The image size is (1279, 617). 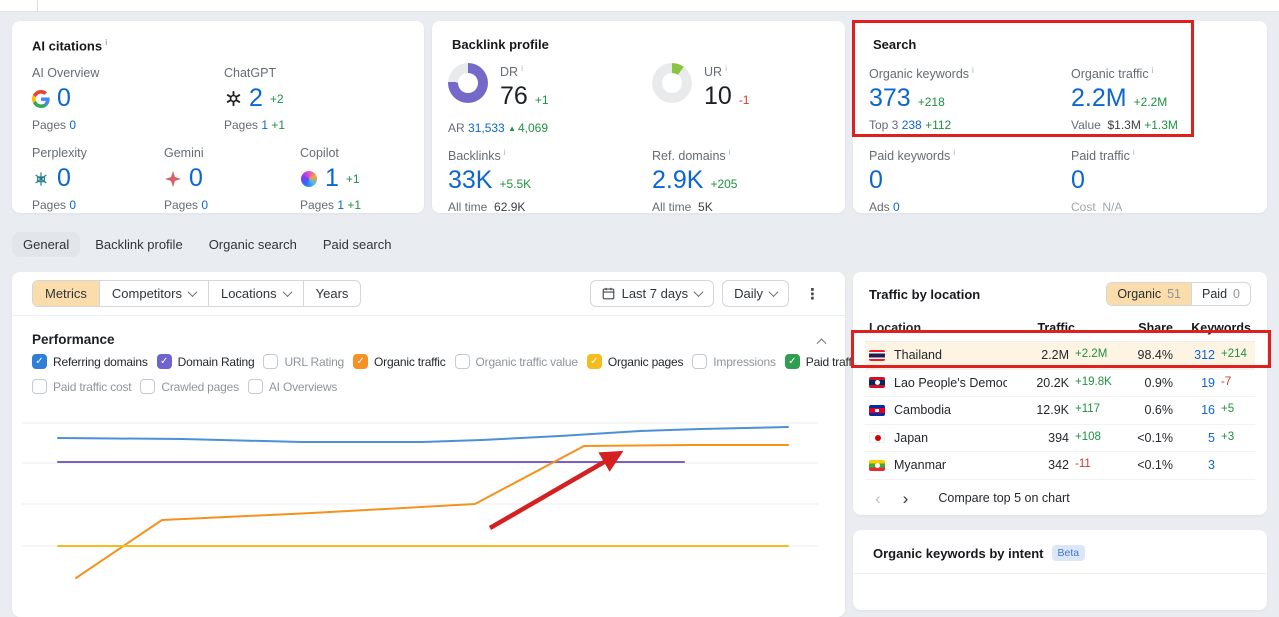 I want to click on th-flag-icon, so click(x=877, y=355).